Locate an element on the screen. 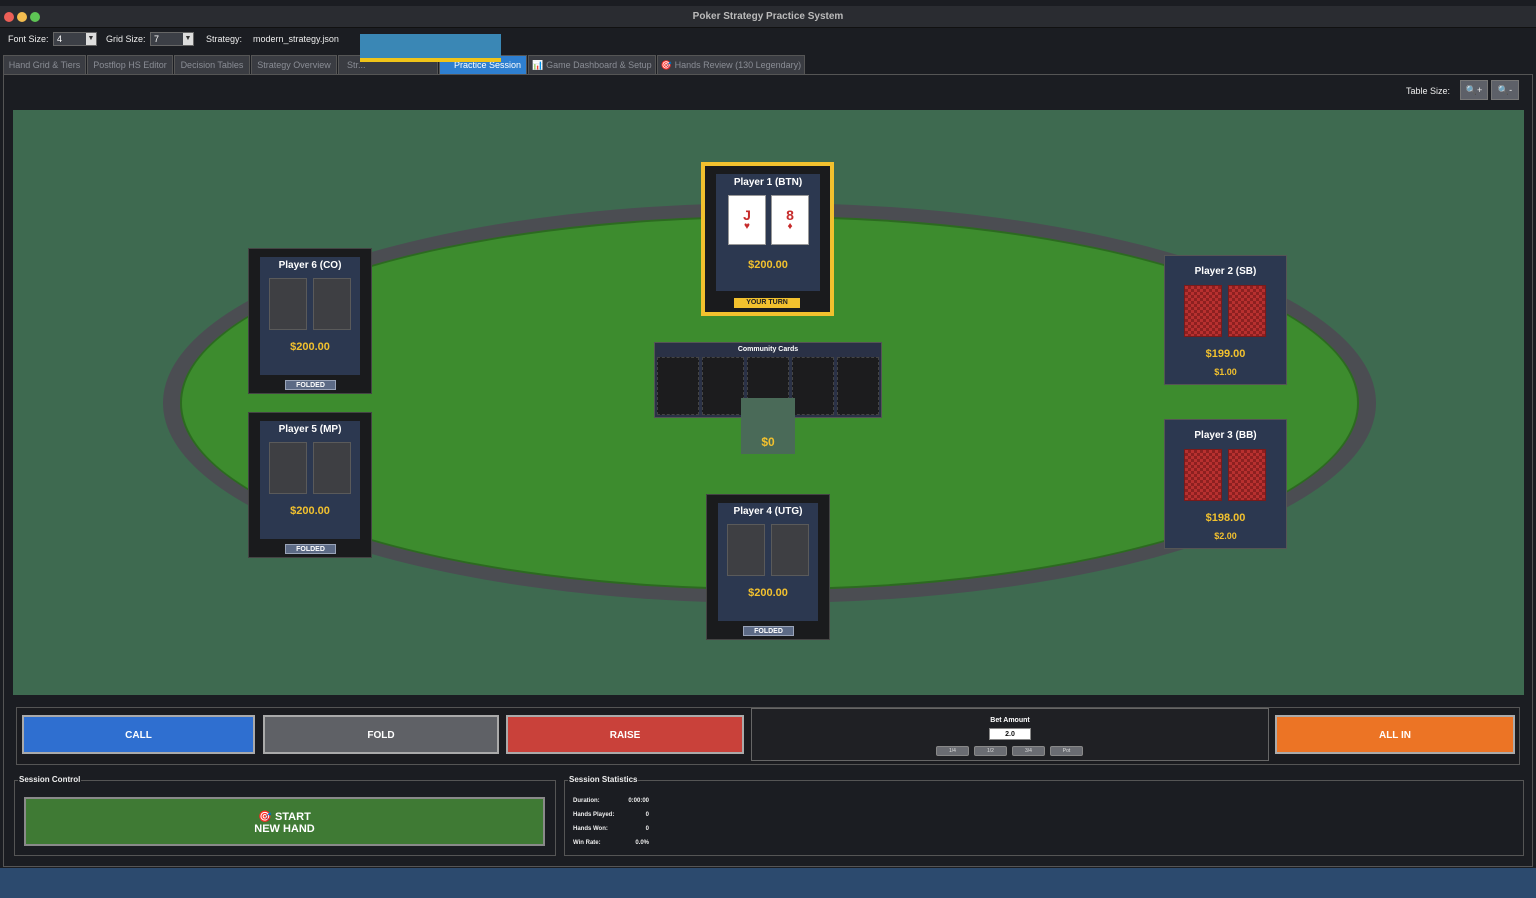 Image resolution: width=1536 pixels, height=898 pixels. hole-card: J ♥ is located at coordinates (747, 220).